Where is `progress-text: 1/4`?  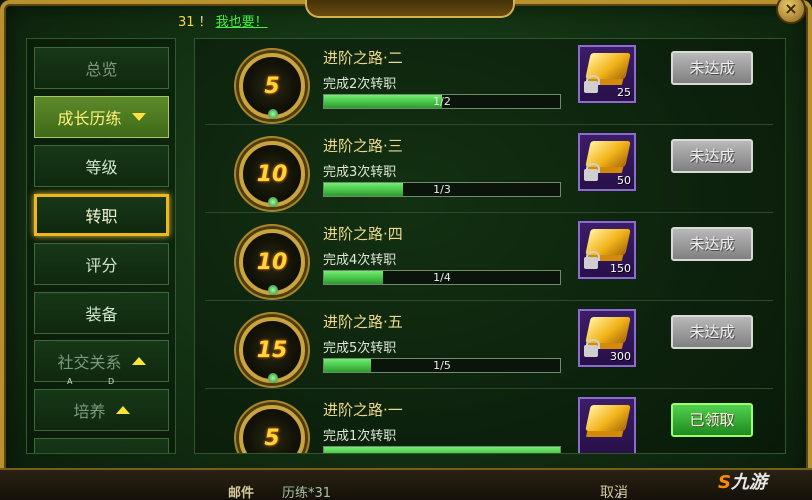
progress-text: 1/4 is located at coordinates (442, 277).